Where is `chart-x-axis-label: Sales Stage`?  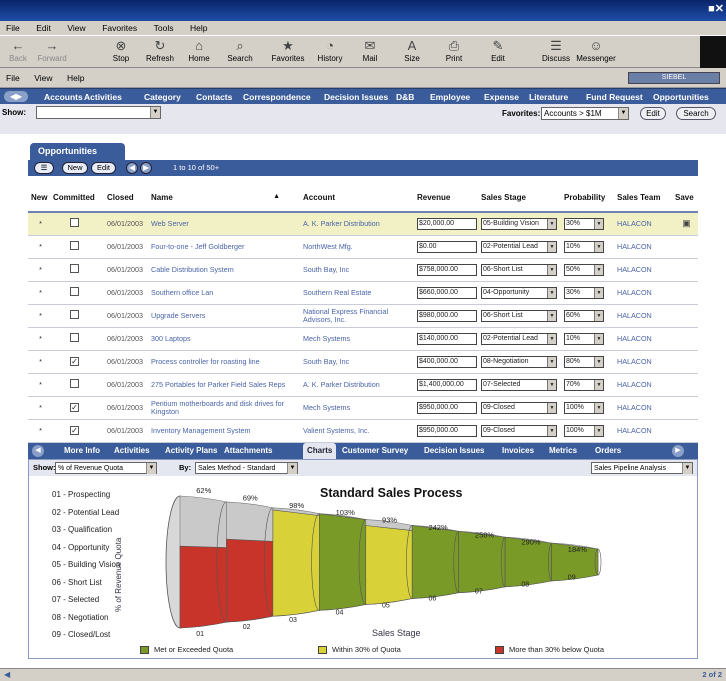
chart-x-axis-label: Sales Stage is located at coordinates (396, 633).